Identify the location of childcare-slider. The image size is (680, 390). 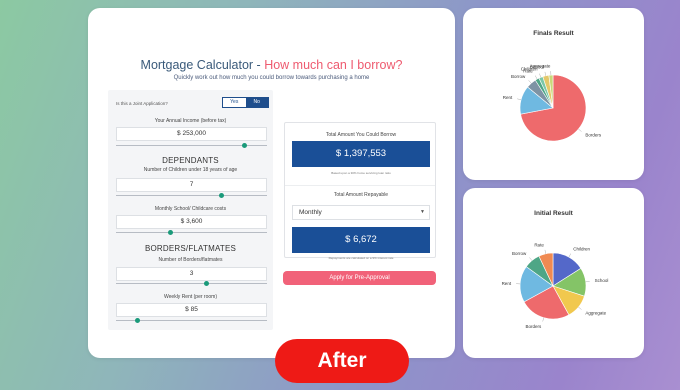
(191, 232).